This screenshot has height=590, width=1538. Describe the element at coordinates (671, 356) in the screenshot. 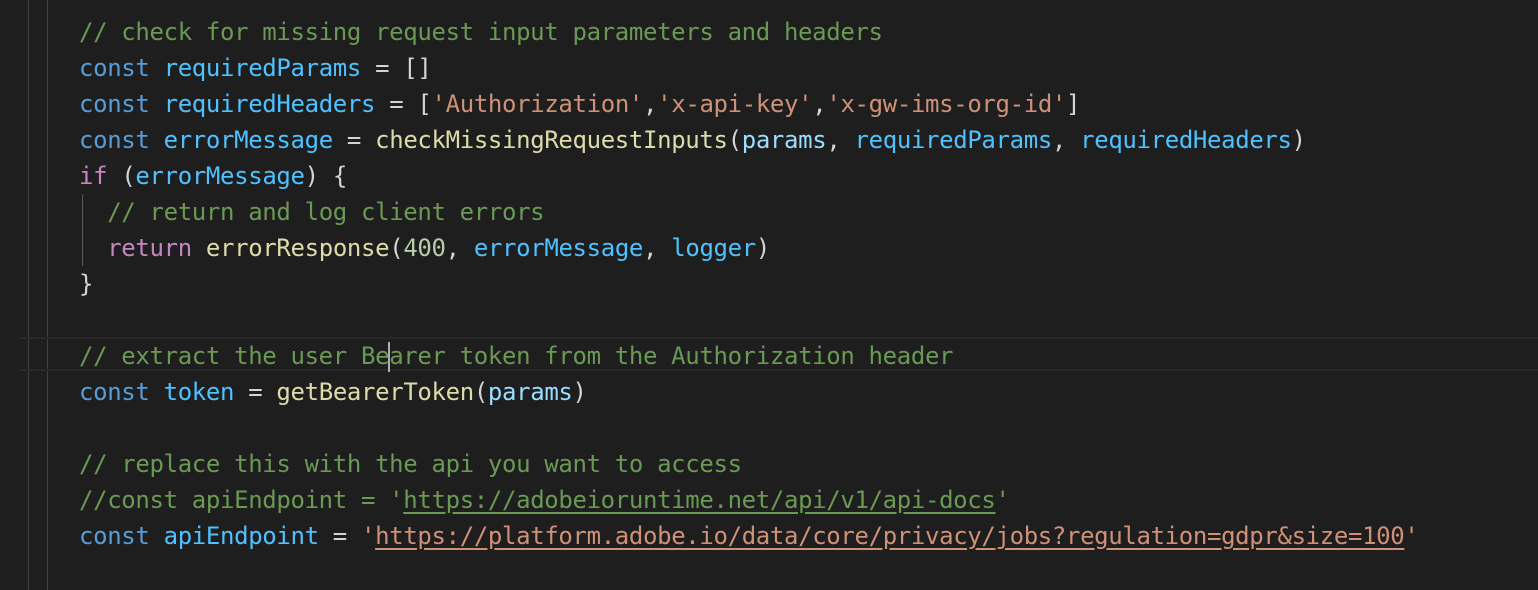

I see `comment: arer token from the Authorization header` at that location.